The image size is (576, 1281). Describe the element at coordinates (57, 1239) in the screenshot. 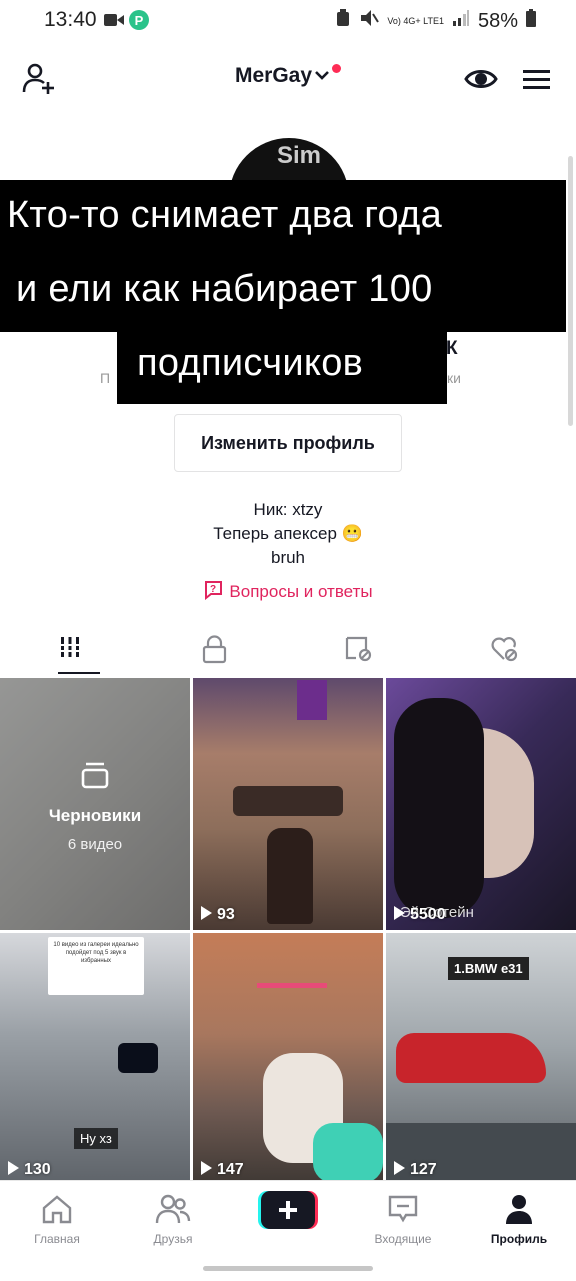

I see `nav-home-label: Главная` at that location.